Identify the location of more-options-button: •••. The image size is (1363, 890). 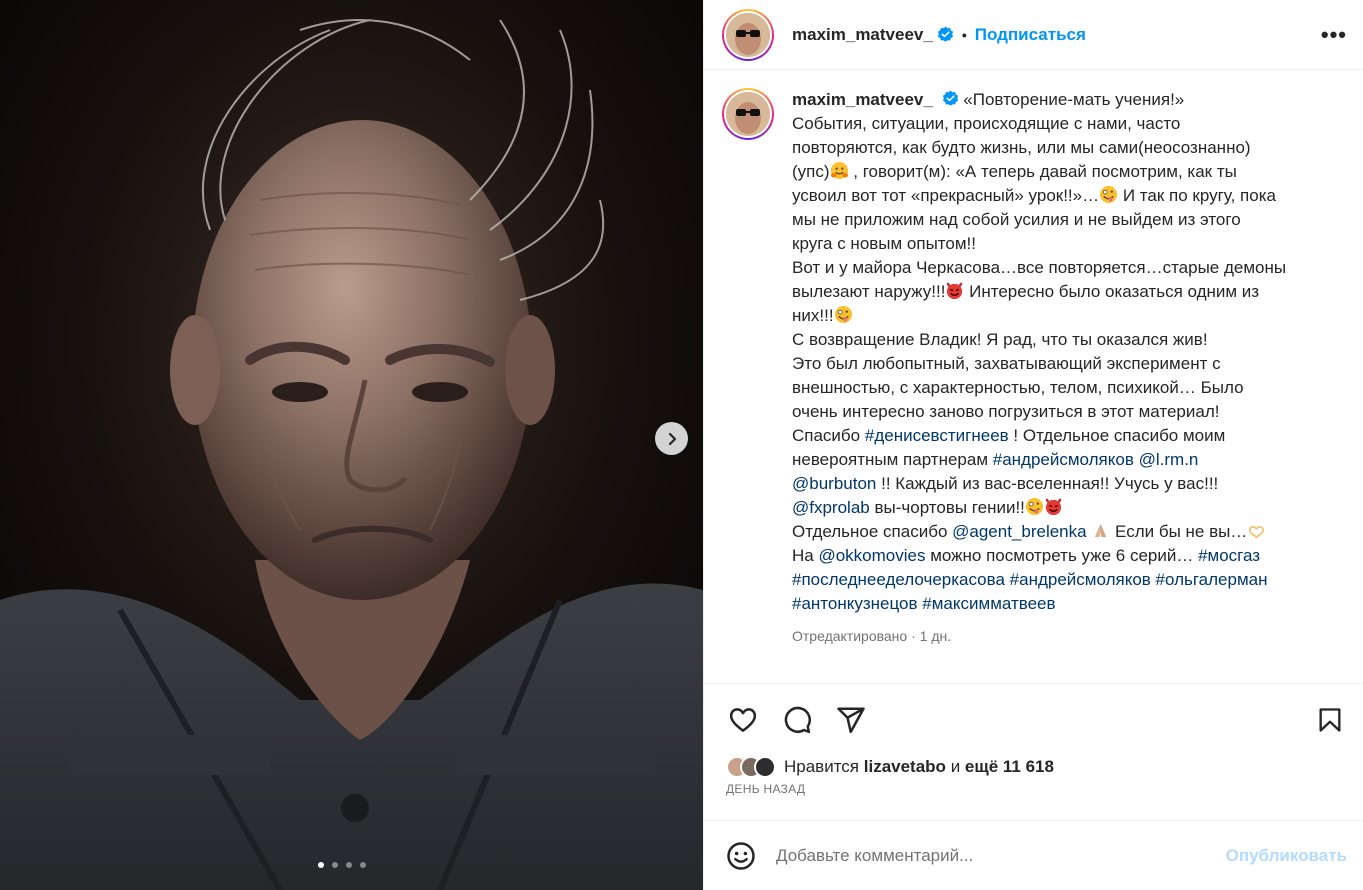
(1334, 35).